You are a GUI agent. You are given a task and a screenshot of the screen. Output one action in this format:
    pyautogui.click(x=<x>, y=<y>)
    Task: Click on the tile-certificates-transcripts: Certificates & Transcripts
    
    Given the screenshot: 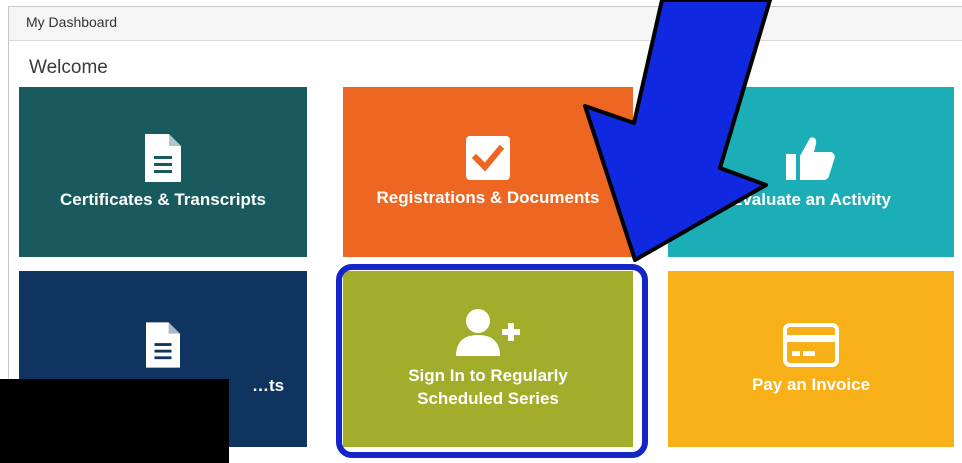 What is the action you would take?
    pyautogui.click(x=163, y=172)
    